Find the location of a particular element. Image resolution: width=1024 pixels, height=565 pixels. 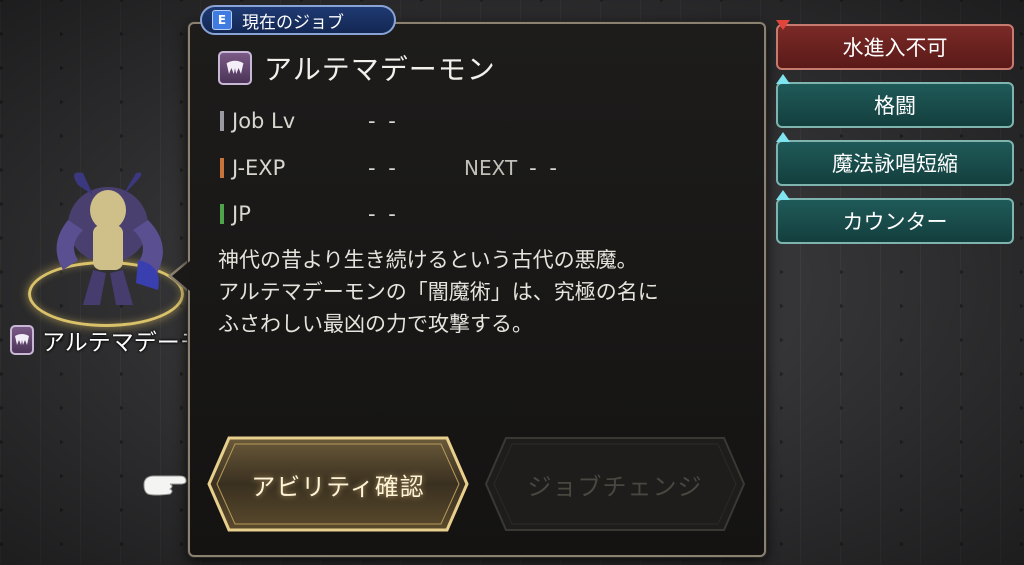

stat-label: JP is located at coordinates (241, 214).